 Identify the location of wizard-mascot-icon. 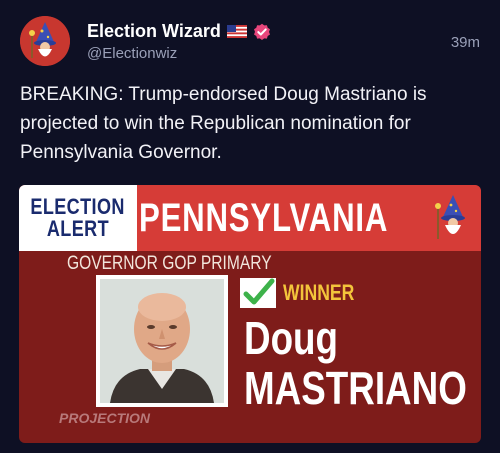
(450, 217).